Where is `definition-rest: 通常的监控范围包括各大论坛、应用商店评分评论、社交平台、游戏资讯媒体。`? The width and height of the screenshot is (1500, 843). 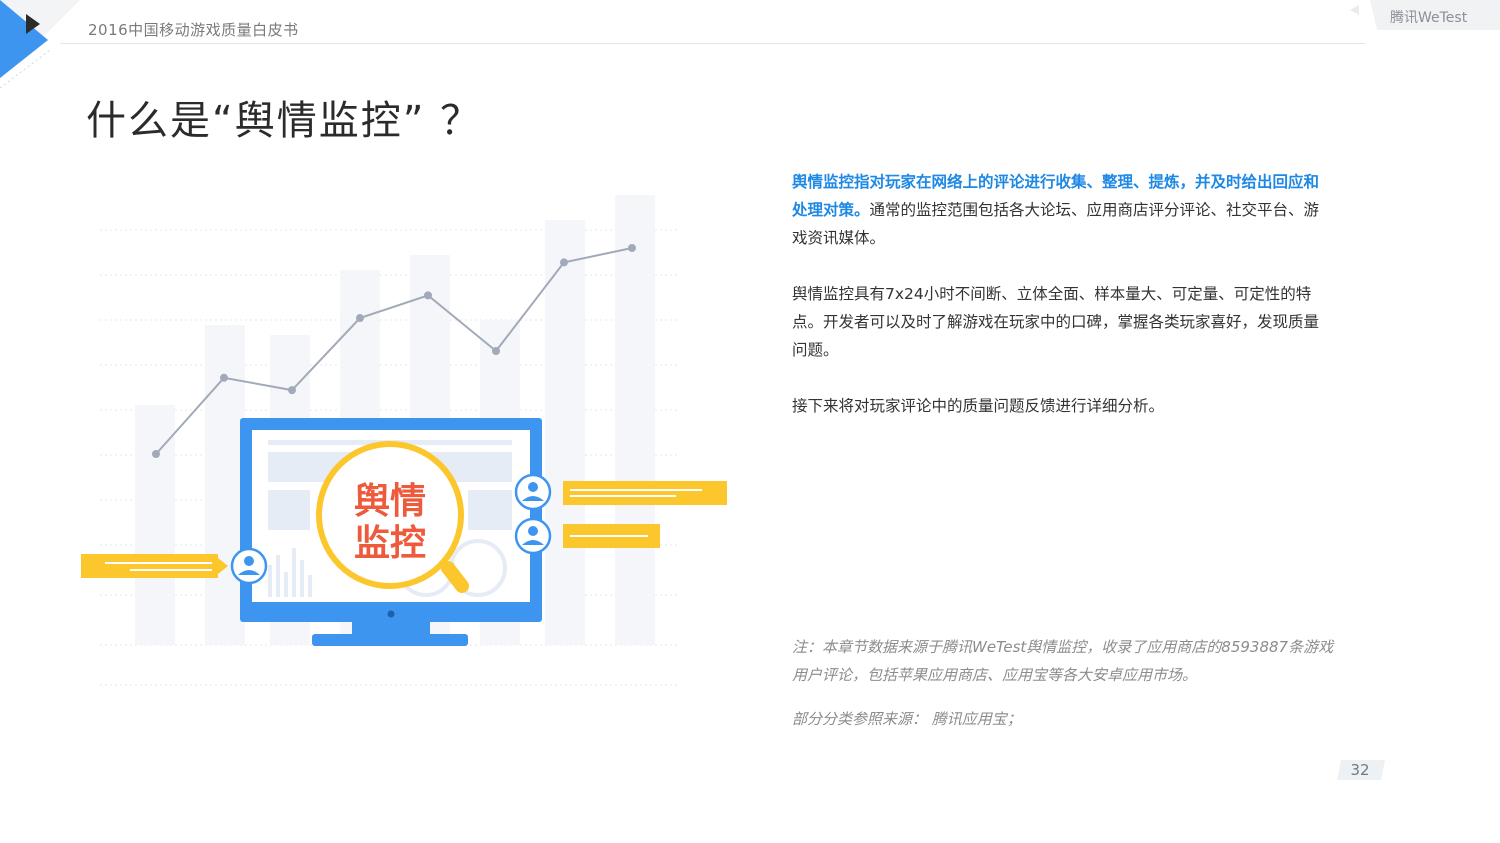
definition-rest: 通常的监控范围包括各大论坛、应用商店评分评论、社交平台、游戏资讯媒体。 is located at coordinates (1056, 224).